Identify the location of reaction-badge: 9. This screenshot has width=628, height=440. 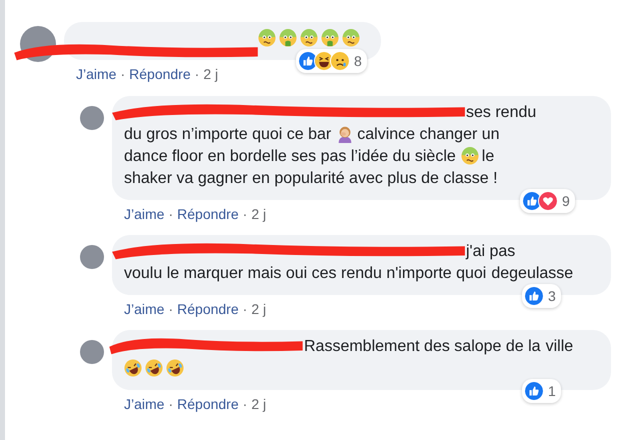
(547, 201).